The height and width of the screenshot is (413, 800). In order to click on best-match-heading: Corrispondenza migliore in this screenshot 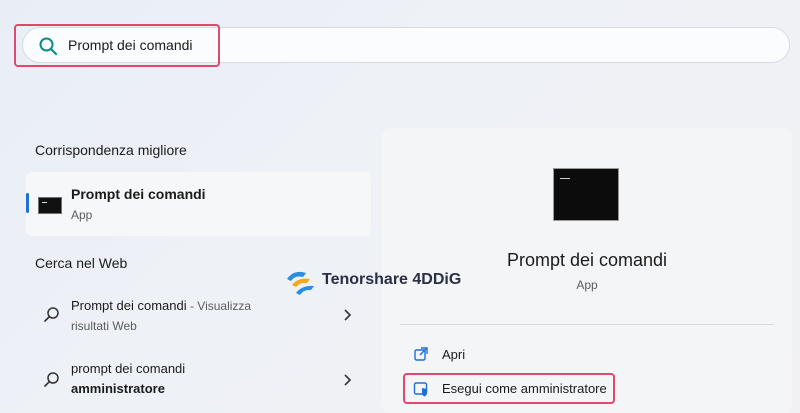, I will do `click(111, 150)`.